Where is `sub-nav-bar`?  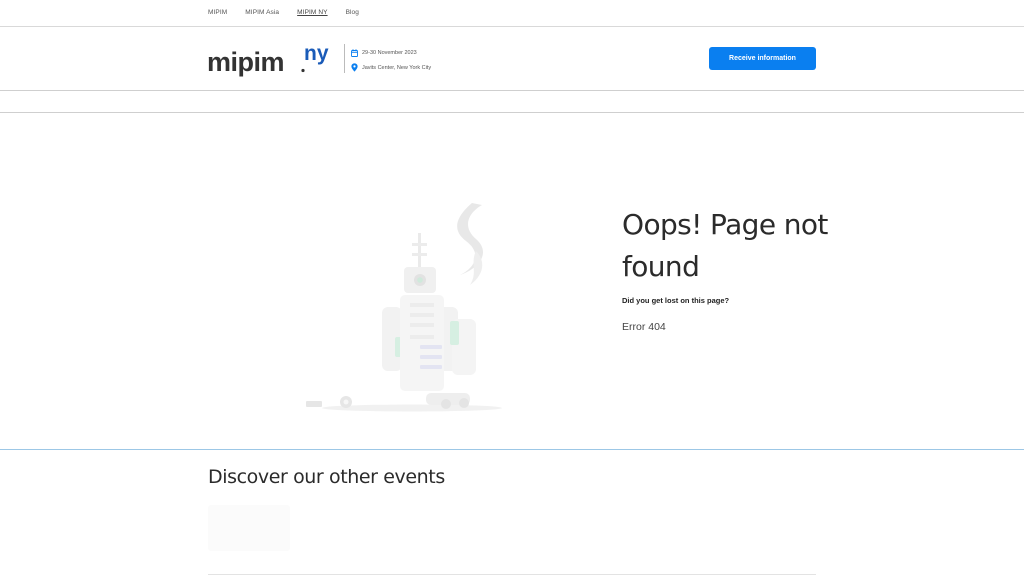 sub-nav-bar is located at coordinates (512, 102).